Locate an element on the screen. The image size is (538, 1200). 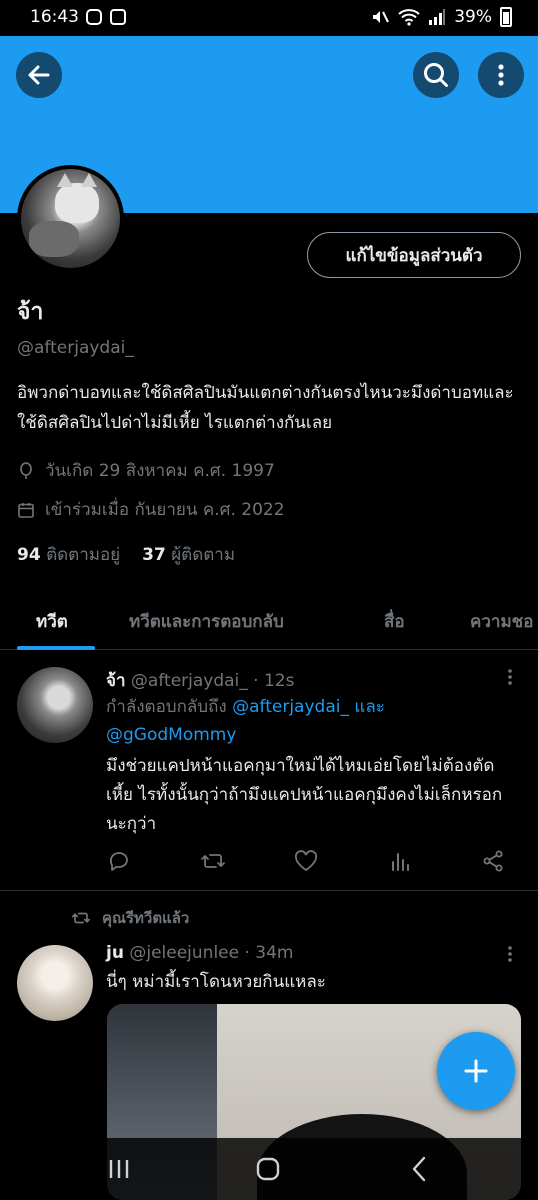
reply-icon is located at coordinates (118, 861).